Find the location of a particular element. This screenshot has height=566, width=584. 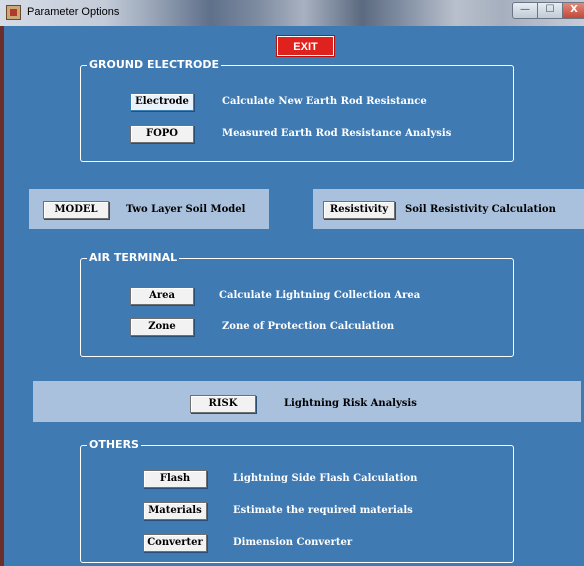

risk-button: RISK is located at coordinates (223, 404).